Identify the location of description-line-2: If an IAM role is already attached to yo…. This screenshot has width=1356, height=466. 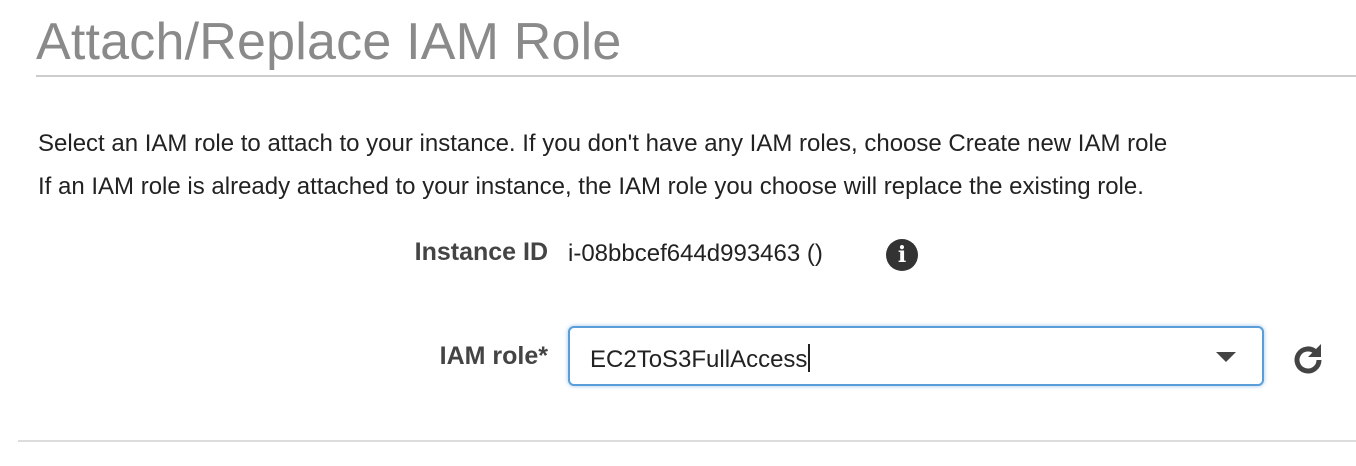
(591, 186).